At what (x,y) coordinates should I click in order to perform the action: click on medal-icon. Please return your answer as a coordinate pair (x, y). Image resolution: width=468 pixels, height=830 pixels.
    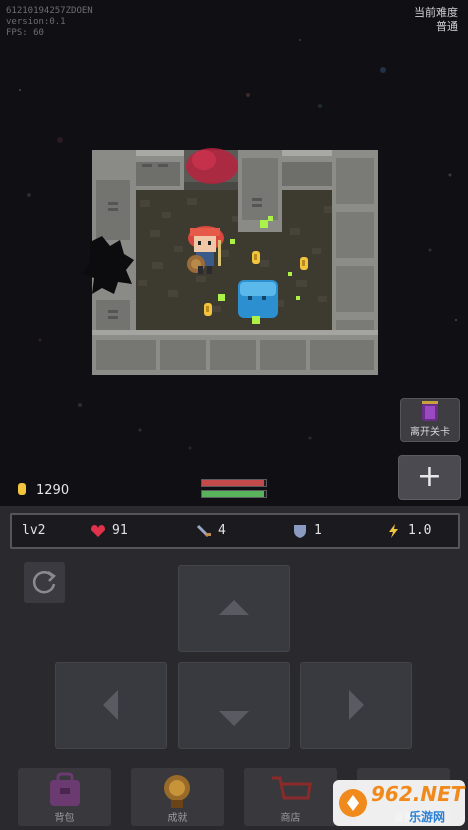
    Looking at the image, I should click on (177, 791).